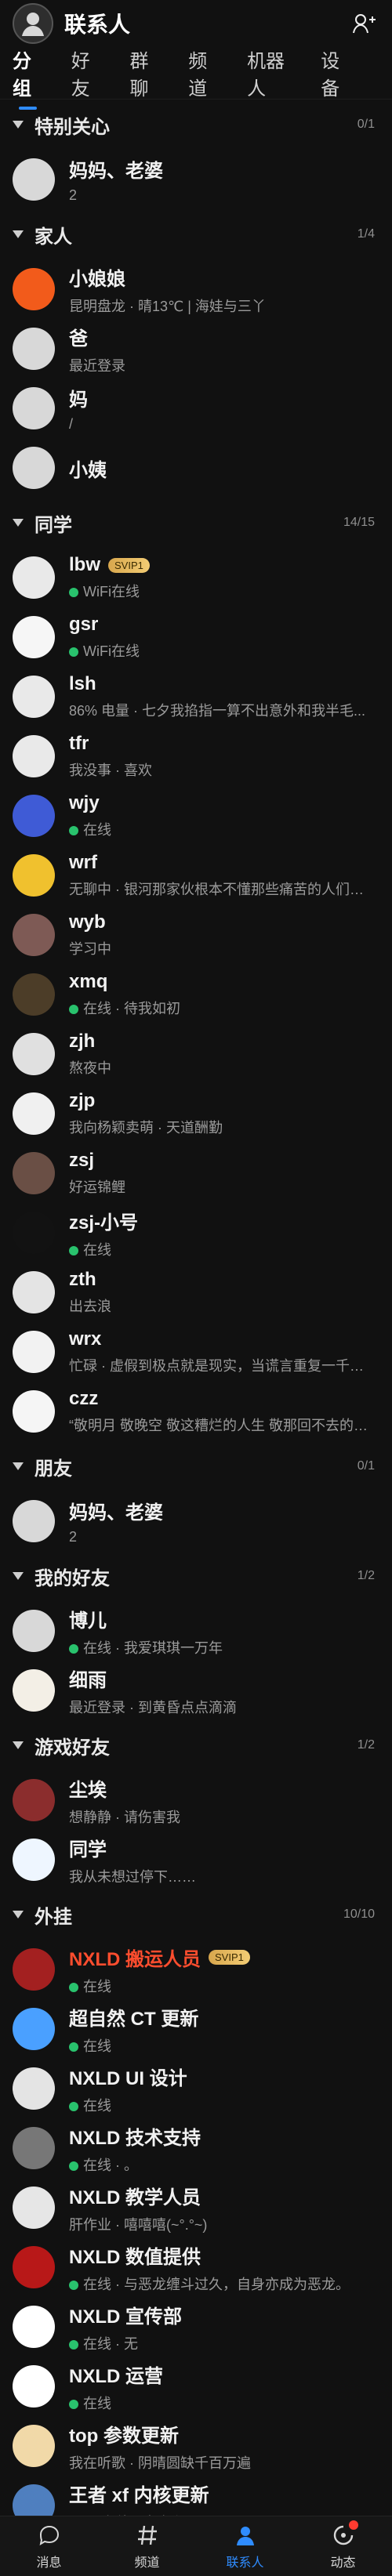  Describe the element at coordinates (83, 862) in the screenshot. I see `contact-name: wrf` at that location.